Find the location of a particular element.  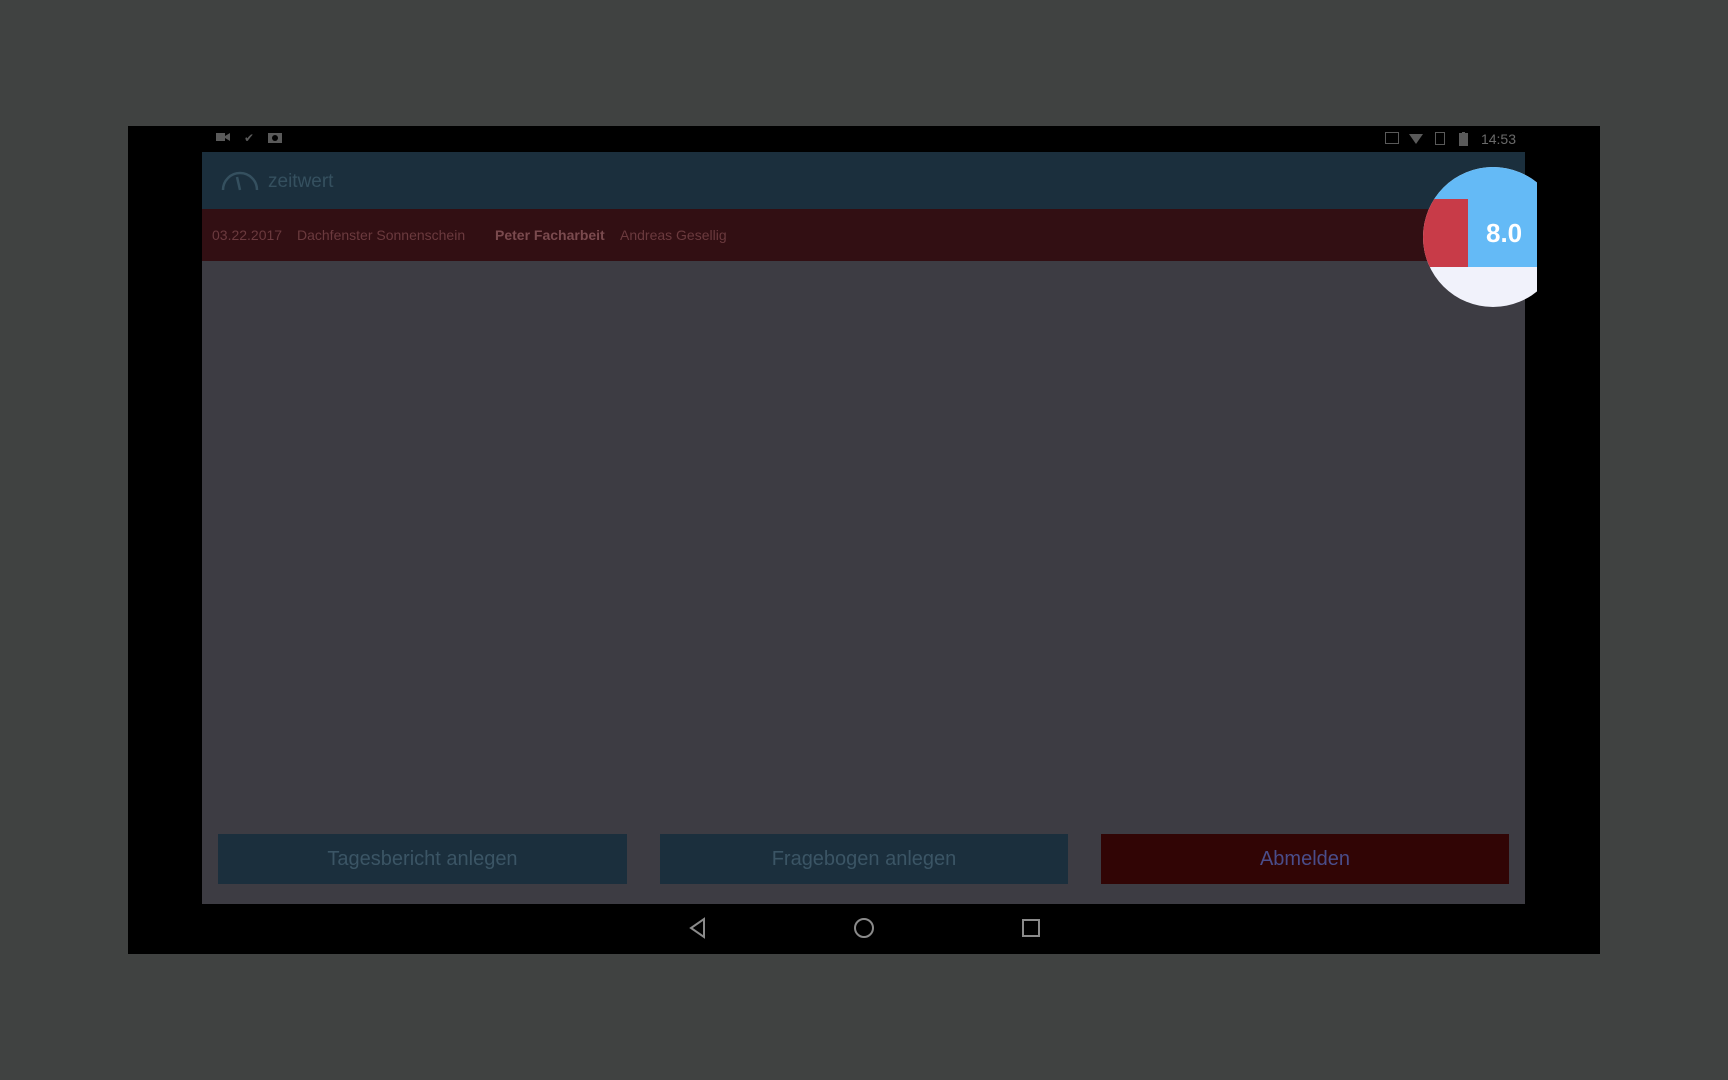

sim-icon is located at coordinates (1440, 139).